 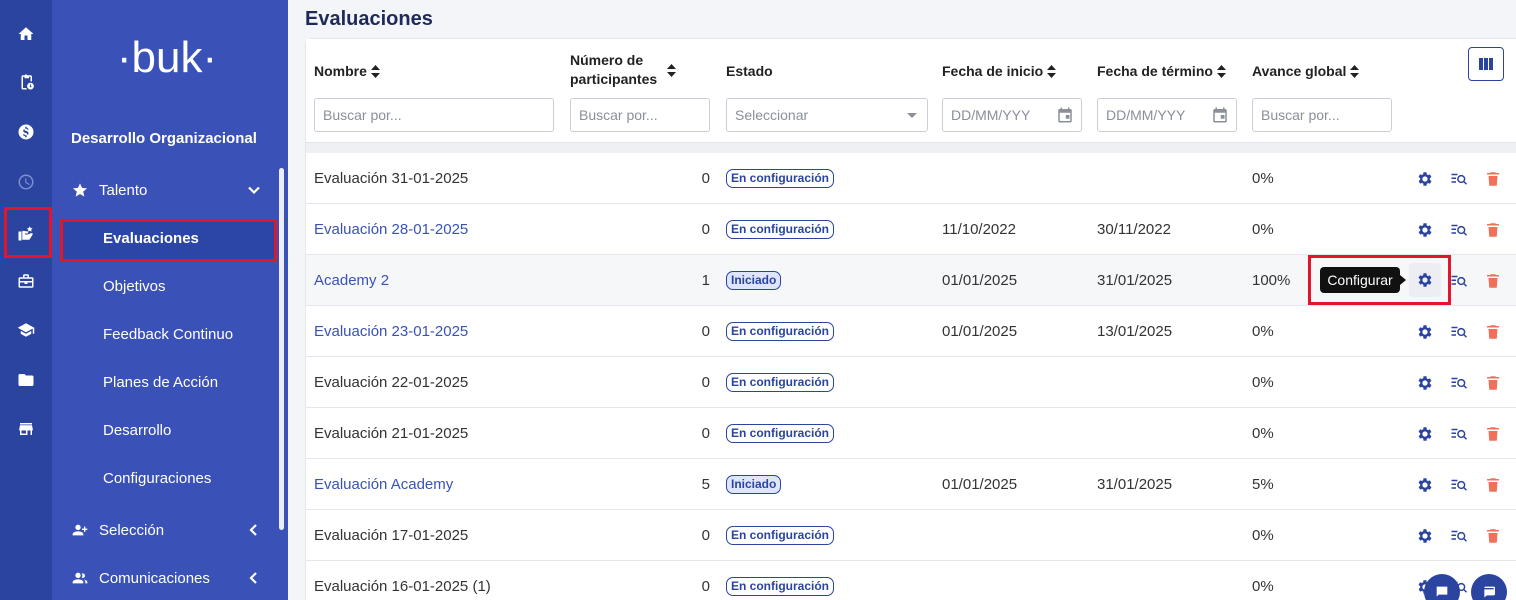 What do you see at coordinates (347, 71) in the screenshot?
I see `column-header-nombre: Nombre` at bounding box center [347, 71].